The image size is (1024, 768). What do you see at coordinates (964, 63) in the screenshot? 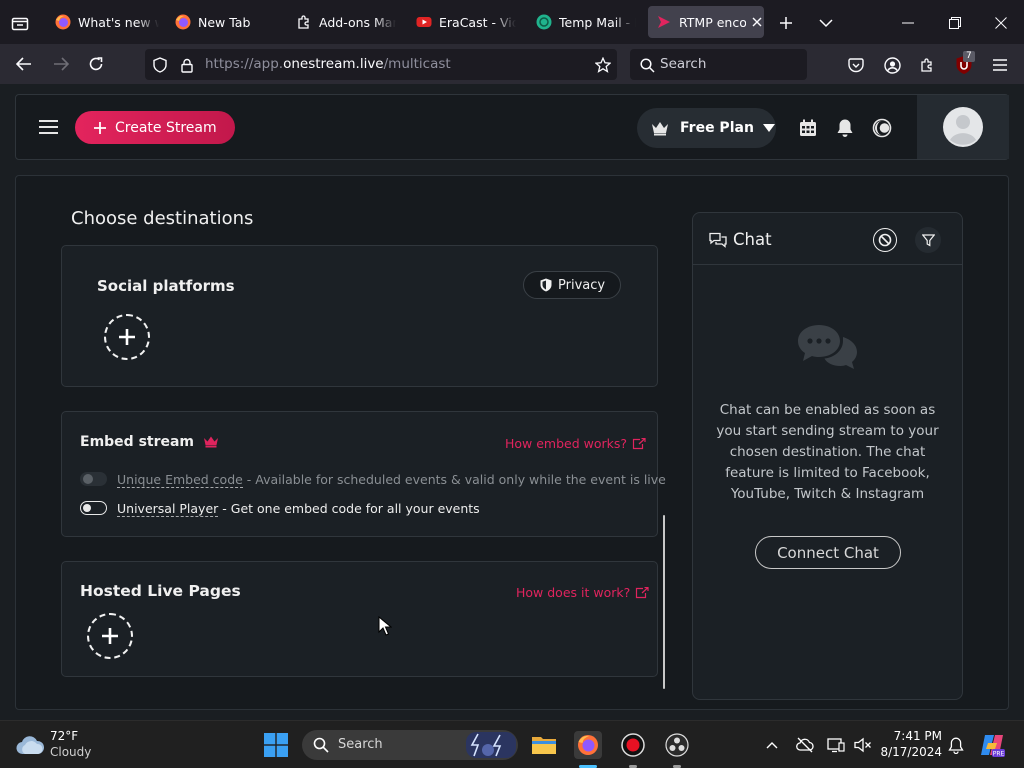
I see `ublock-extension-icon: 7` at bounding box center [964, 63].